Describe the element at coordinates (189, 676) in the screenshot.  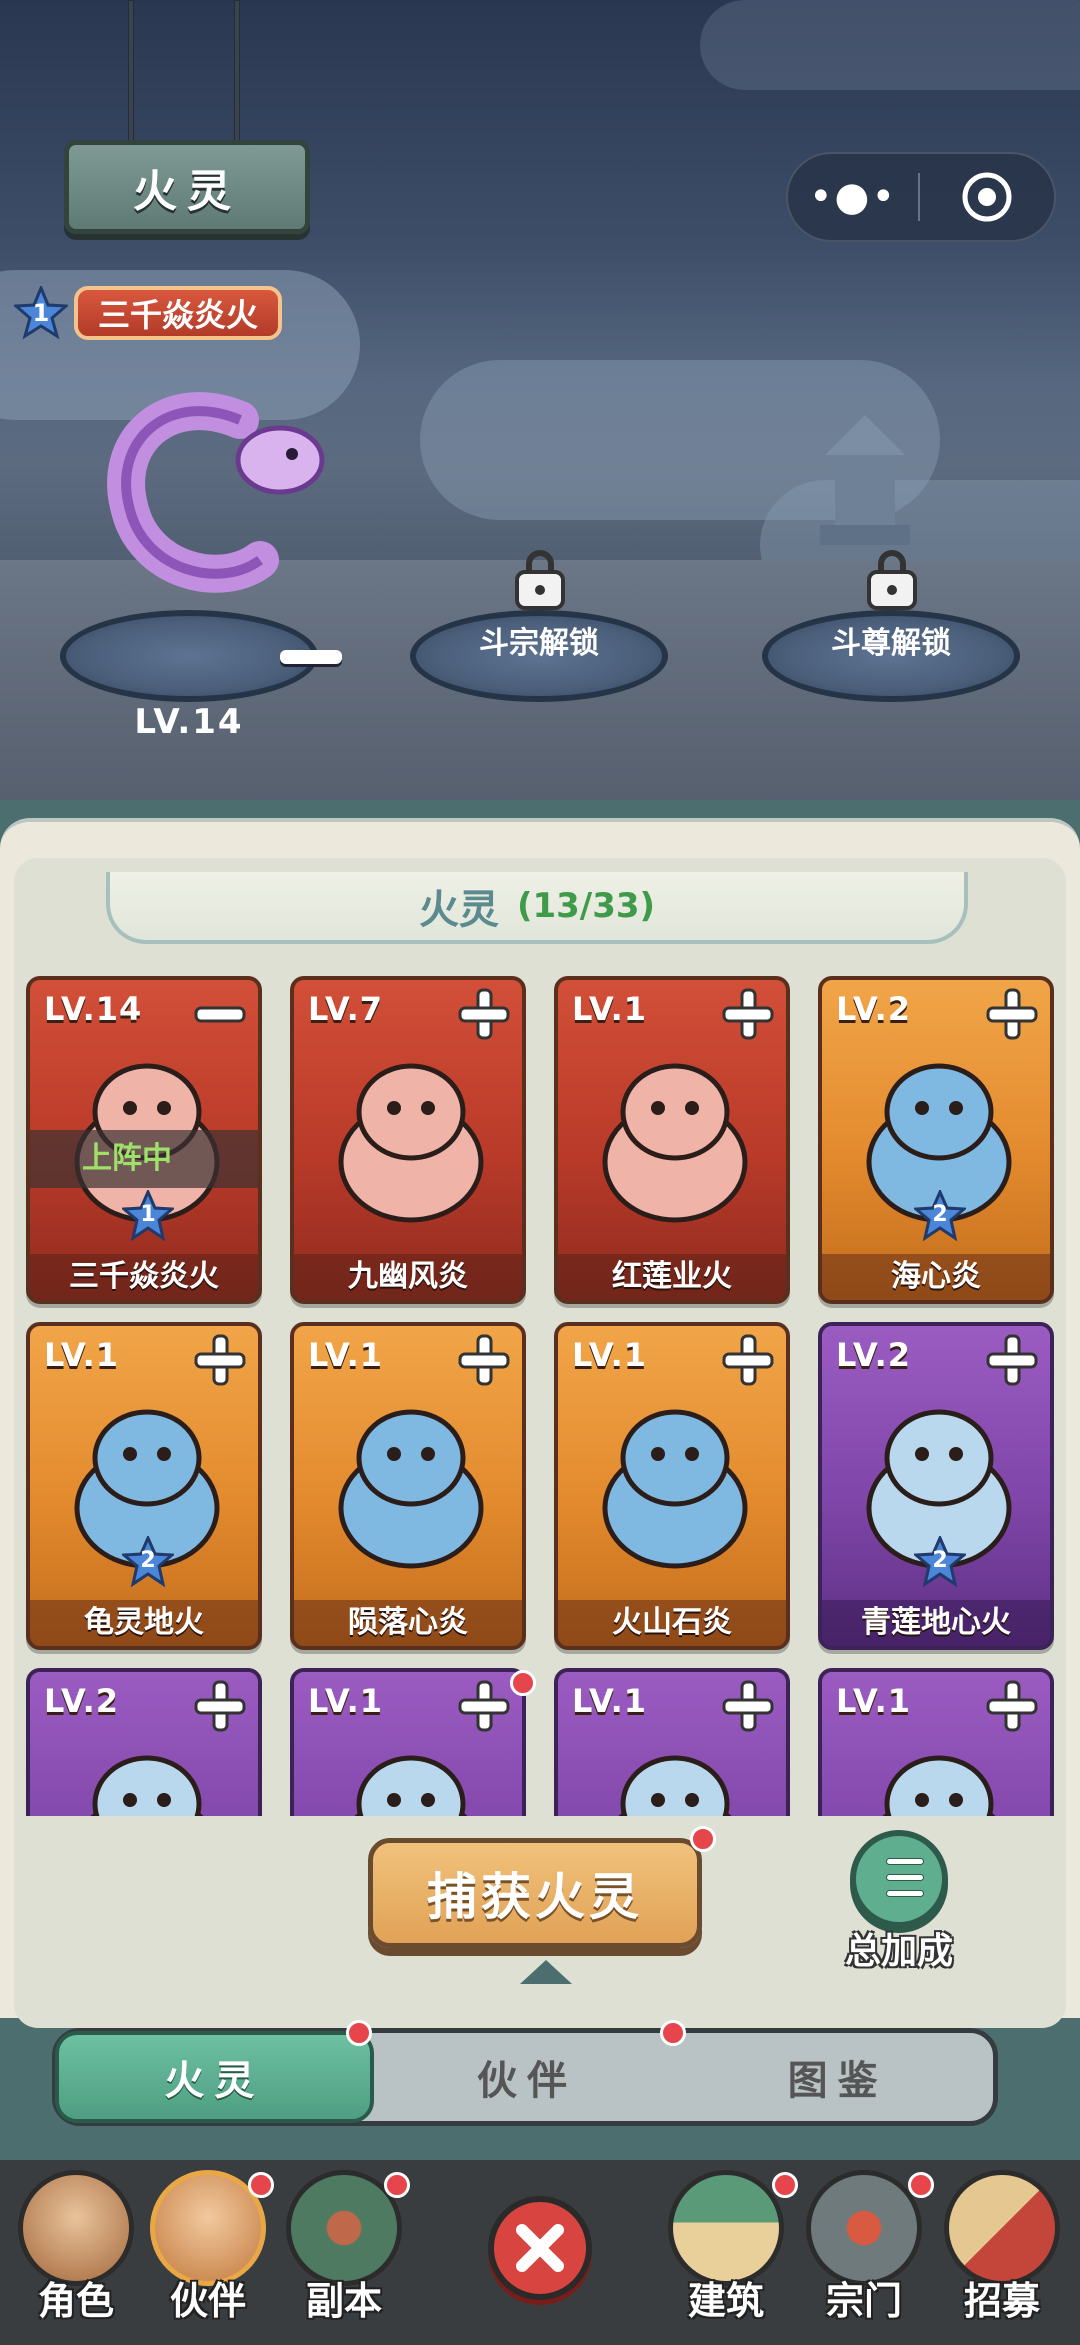
I see `fire-slot-1: LV.14` at that location.